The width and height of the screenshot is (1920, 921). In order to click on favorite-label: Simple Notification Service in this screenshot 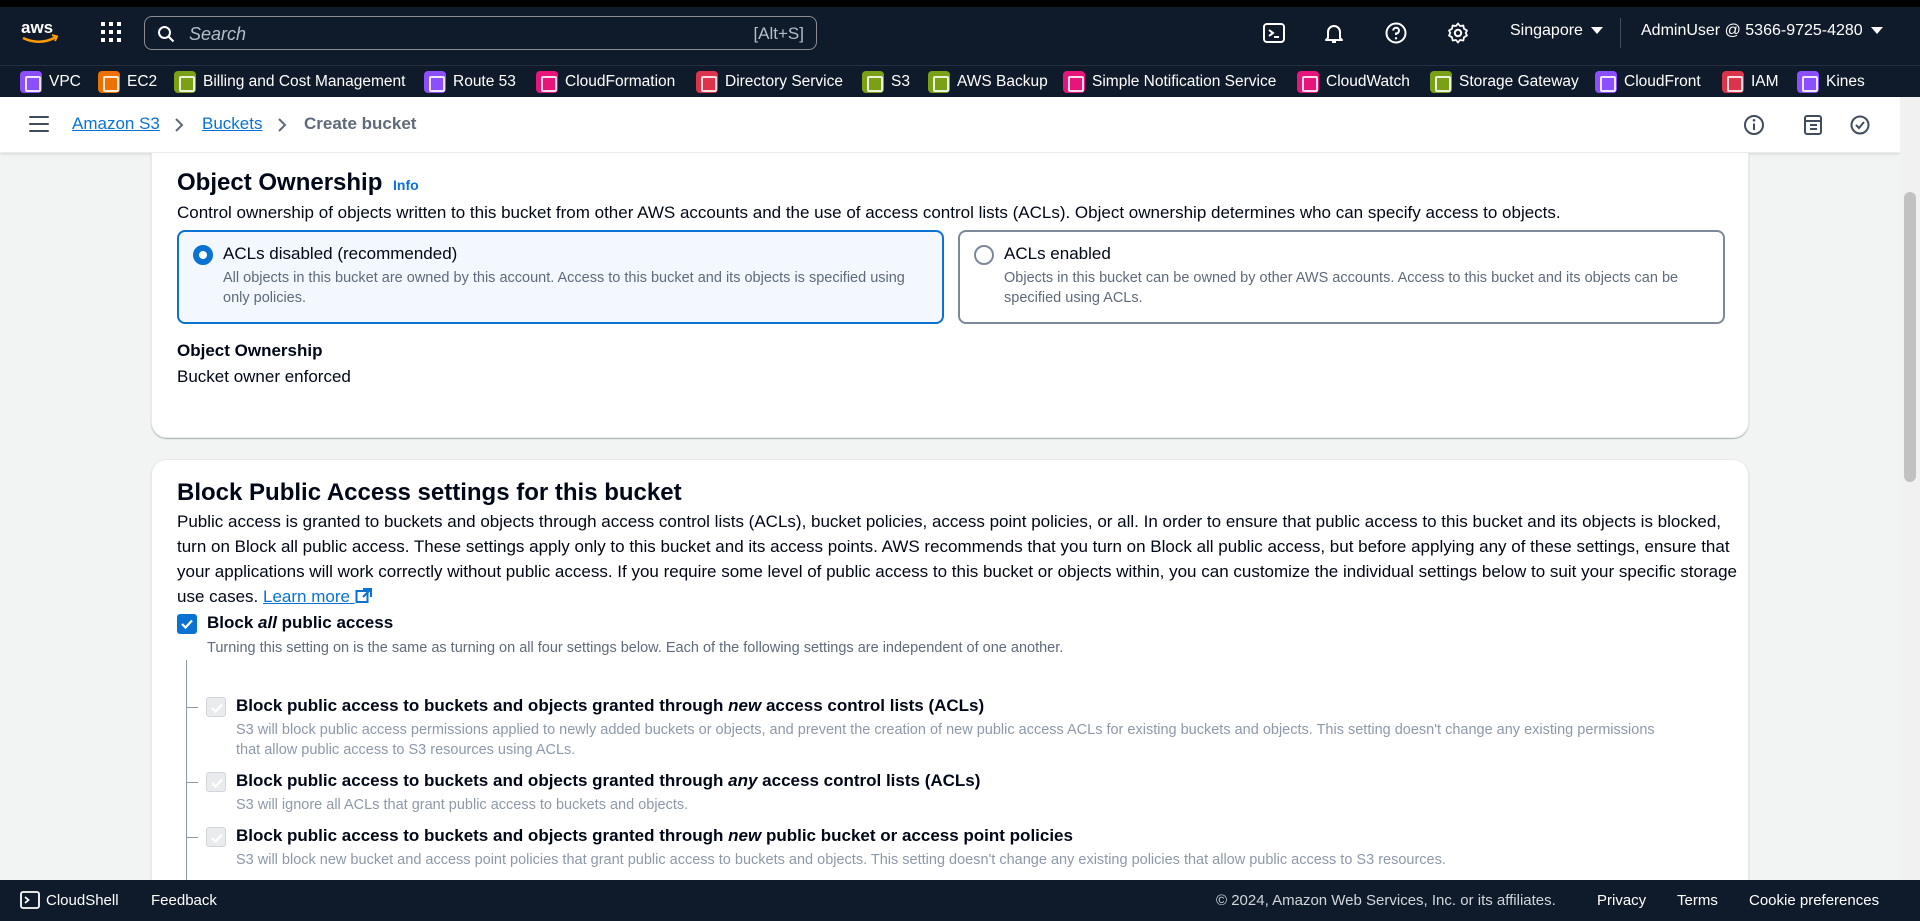, I will do `click(1184, 81)`.